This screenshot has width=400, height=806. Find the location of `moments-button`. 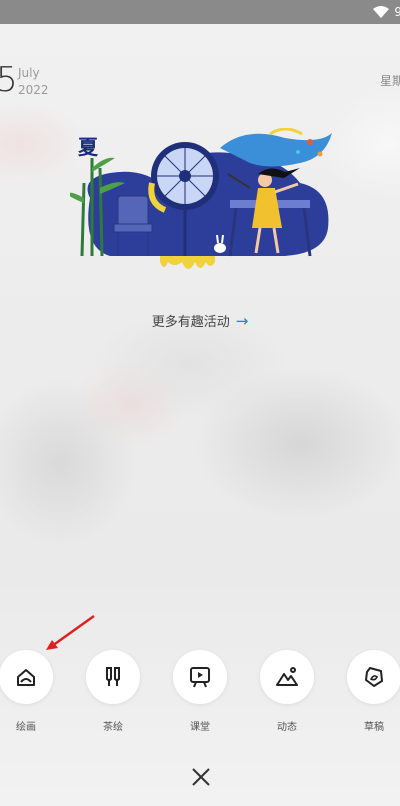

moments-button is located at coordinates (287, 677).